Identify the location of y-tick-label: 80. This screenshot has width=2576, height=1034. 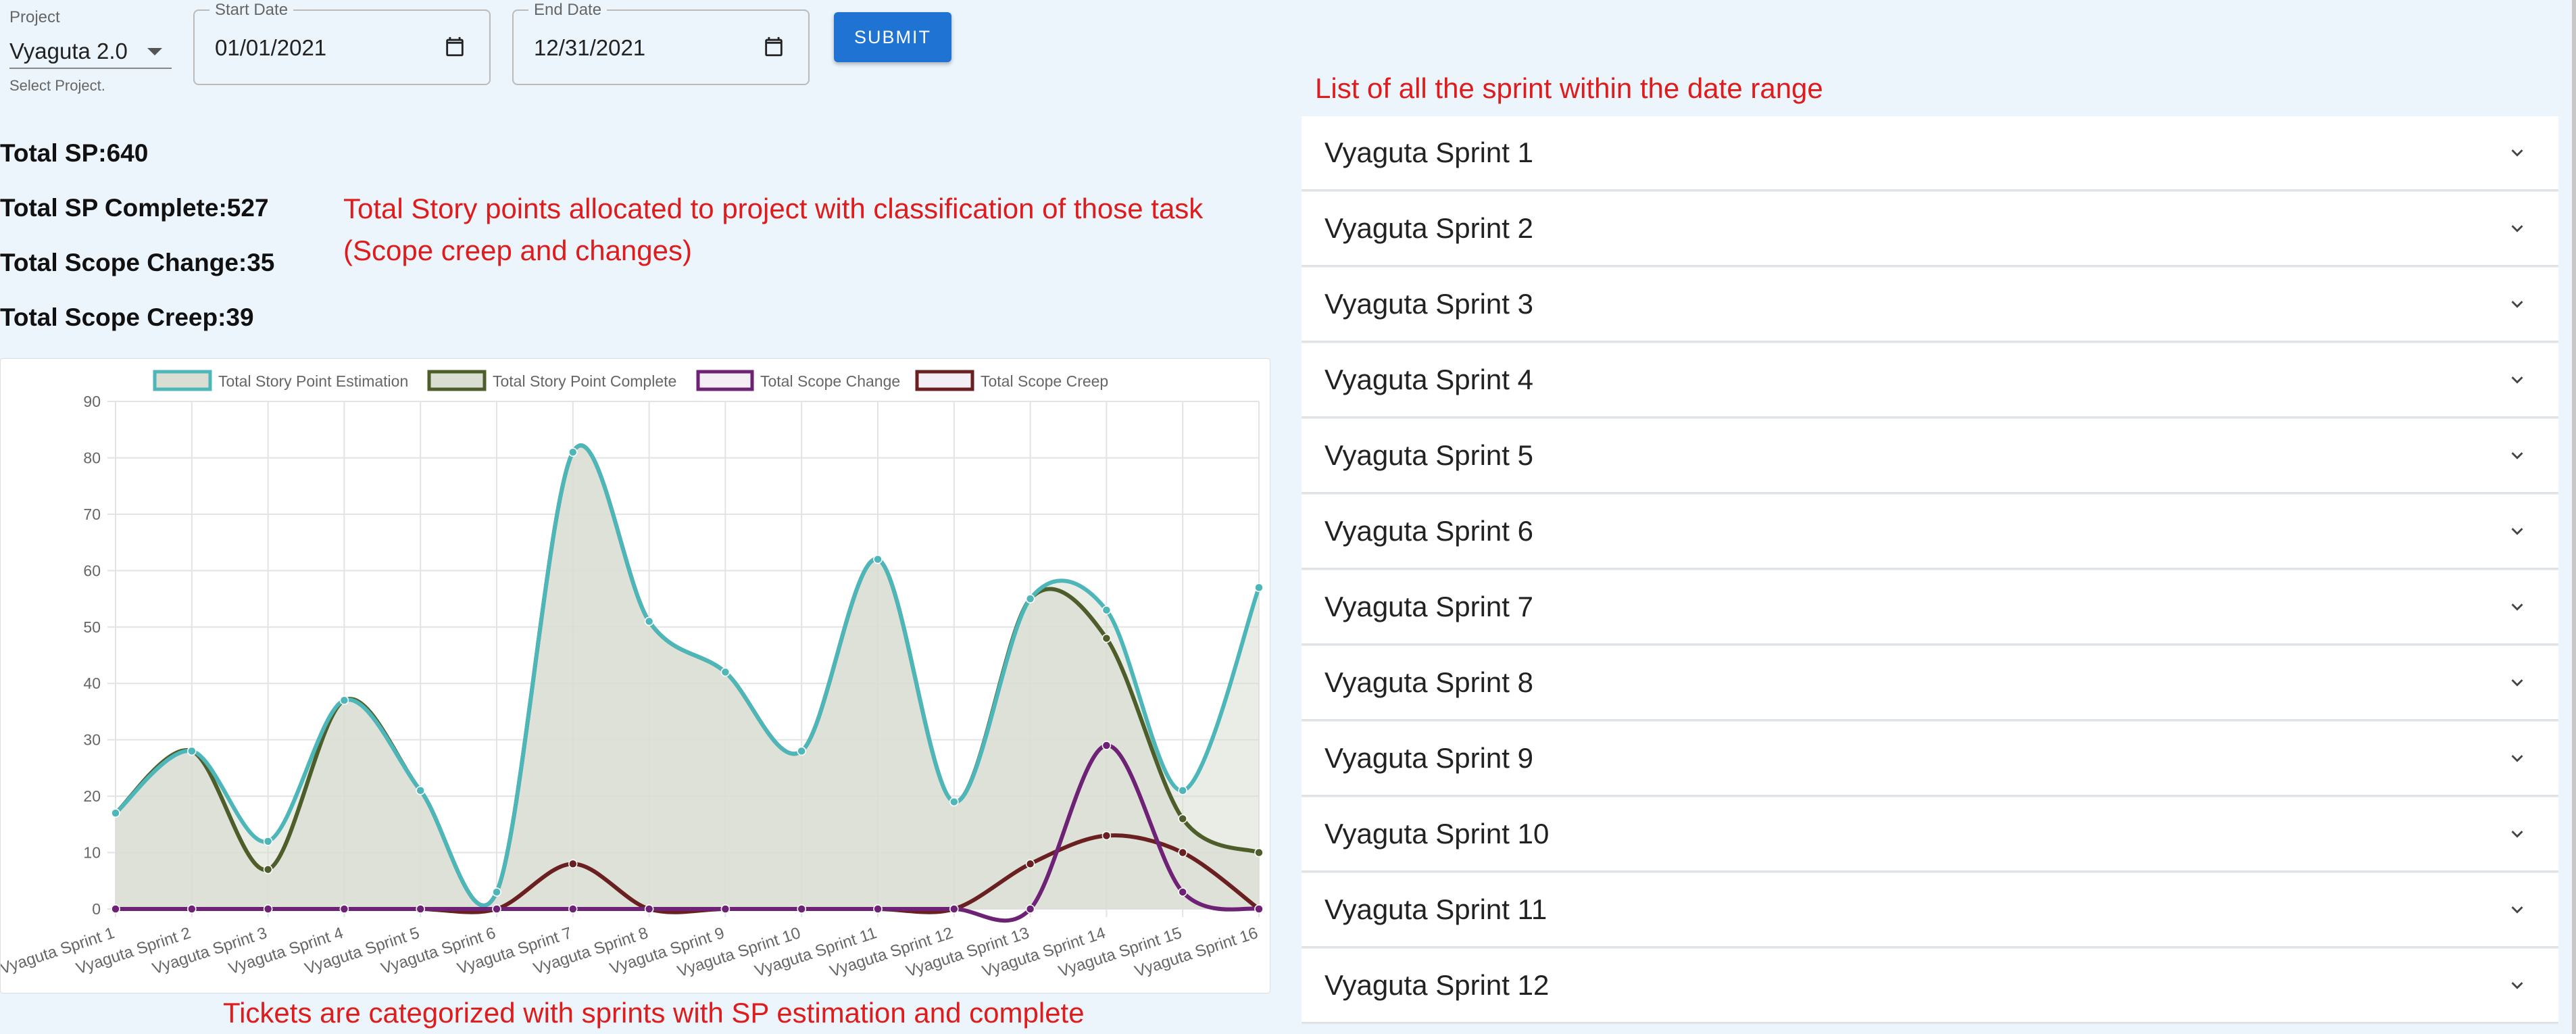
(92, 457).